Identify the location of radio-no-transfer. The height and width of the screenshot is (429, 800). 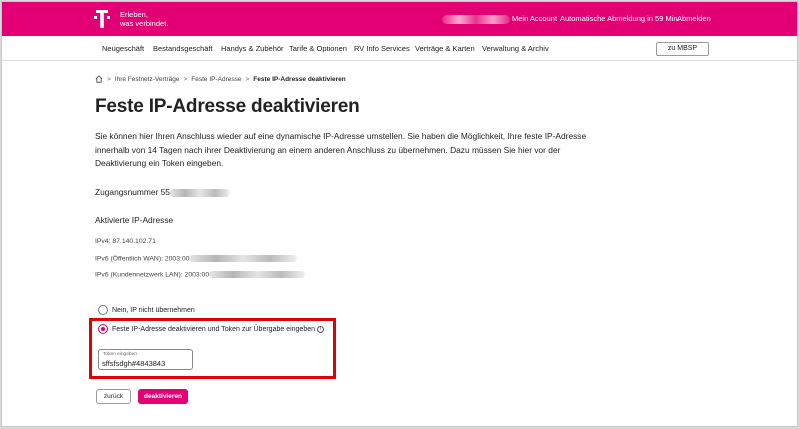
(103, 310).